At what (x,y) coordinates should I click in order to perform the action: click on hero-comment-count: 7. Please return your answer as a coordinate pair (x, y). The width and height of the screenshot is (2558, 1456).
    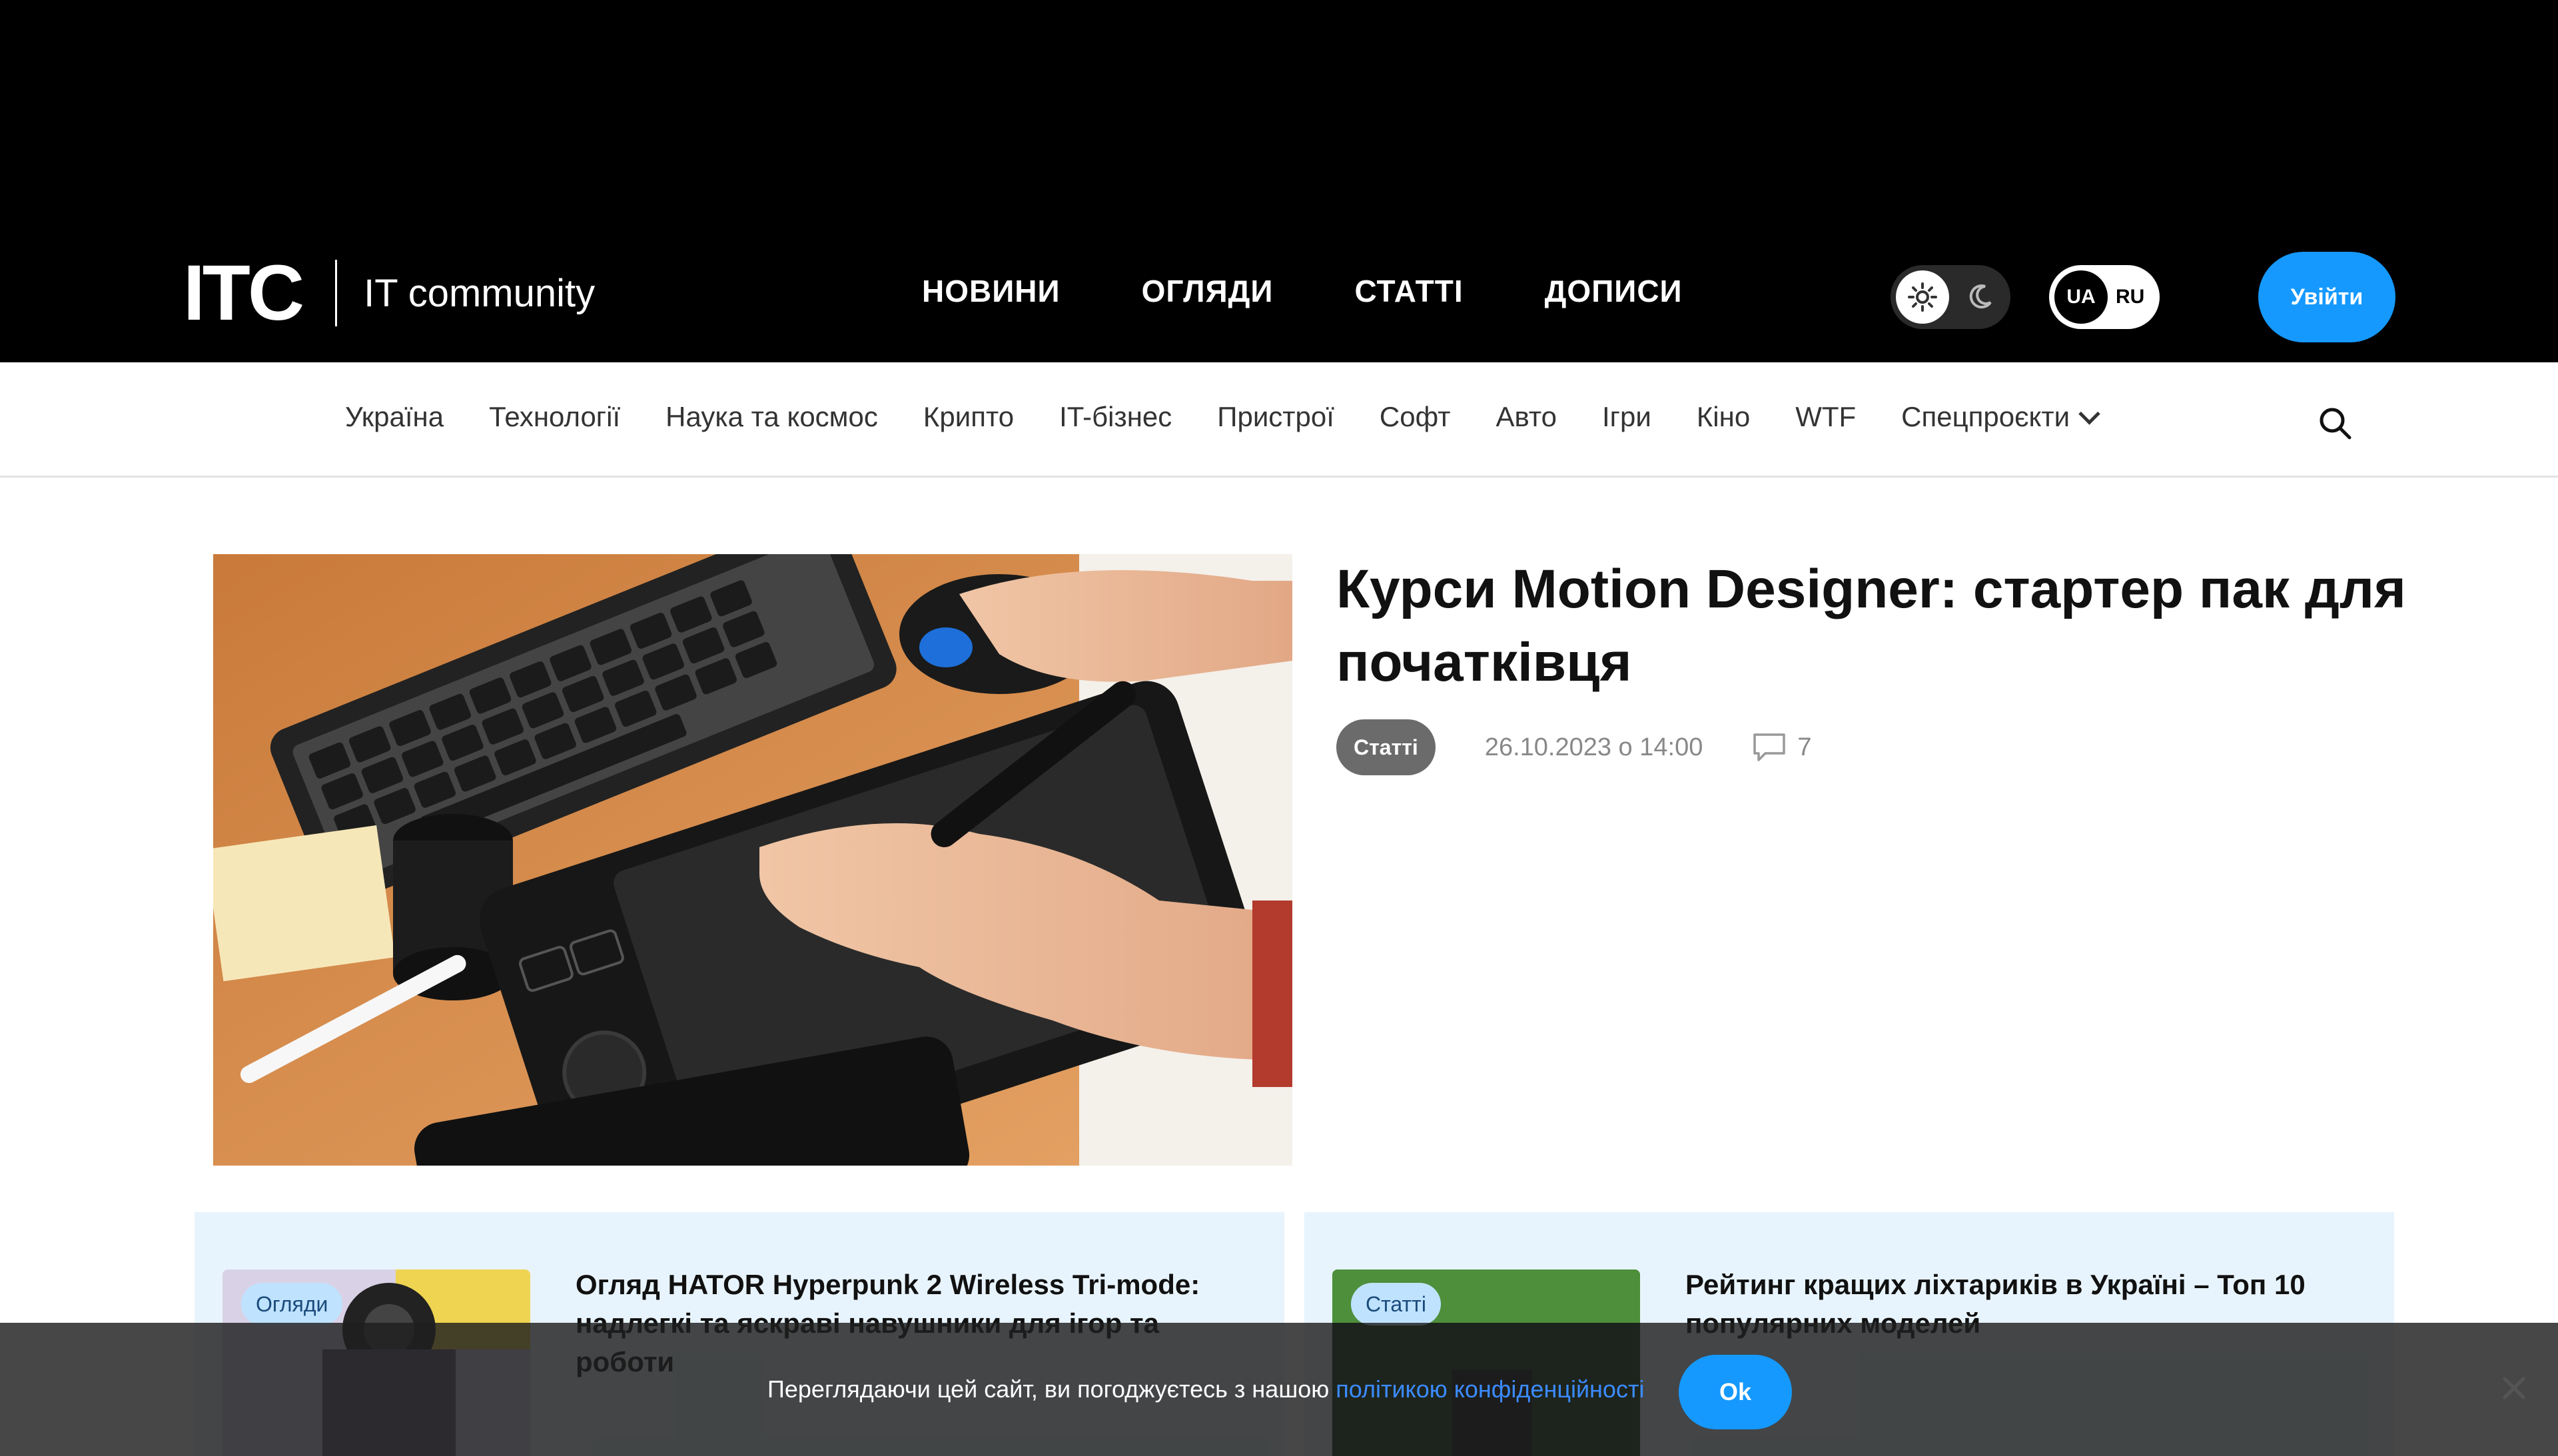
    Looking at the image, I should click on (1804, 747).